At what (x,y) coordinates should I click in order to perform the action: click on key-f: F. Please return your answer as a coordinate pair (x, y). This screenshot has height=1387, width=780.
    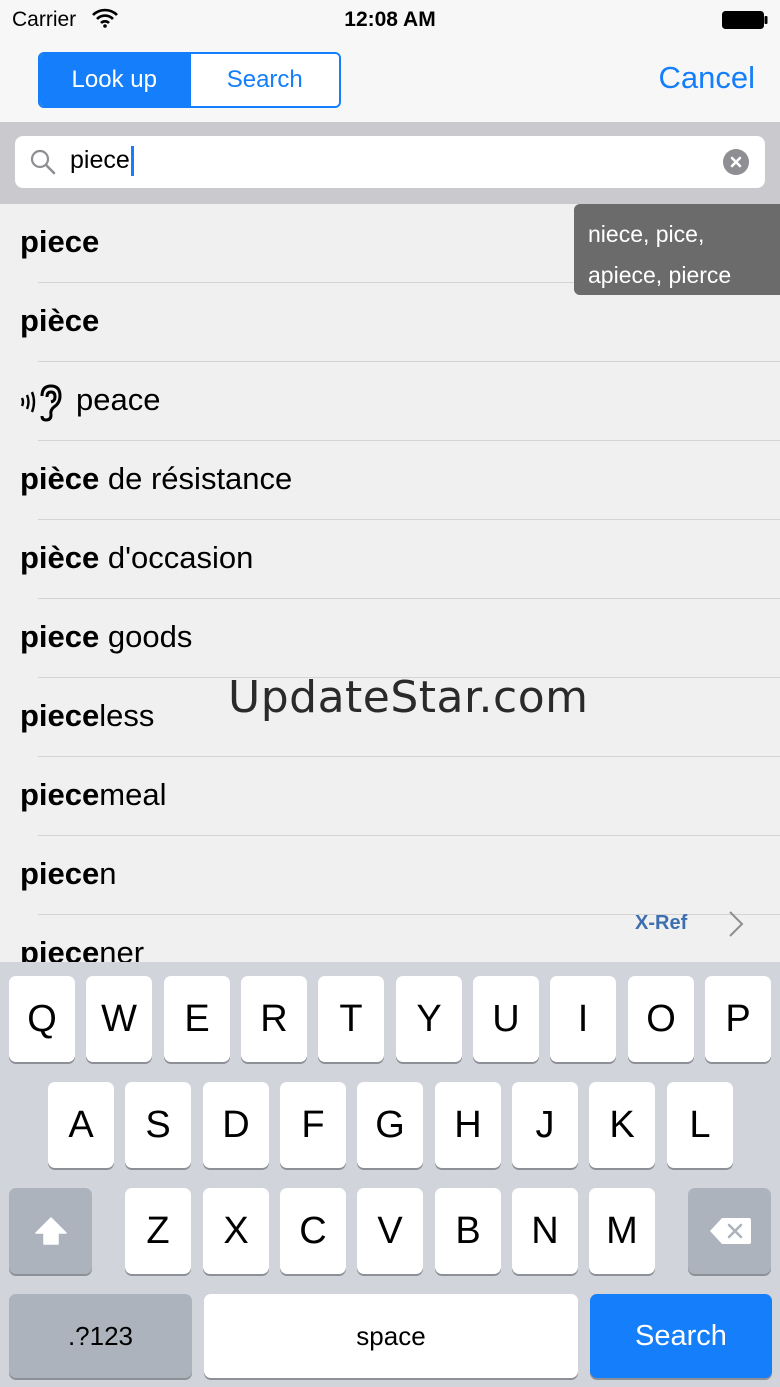
    Looking at the image, I should click on (313, 1125).